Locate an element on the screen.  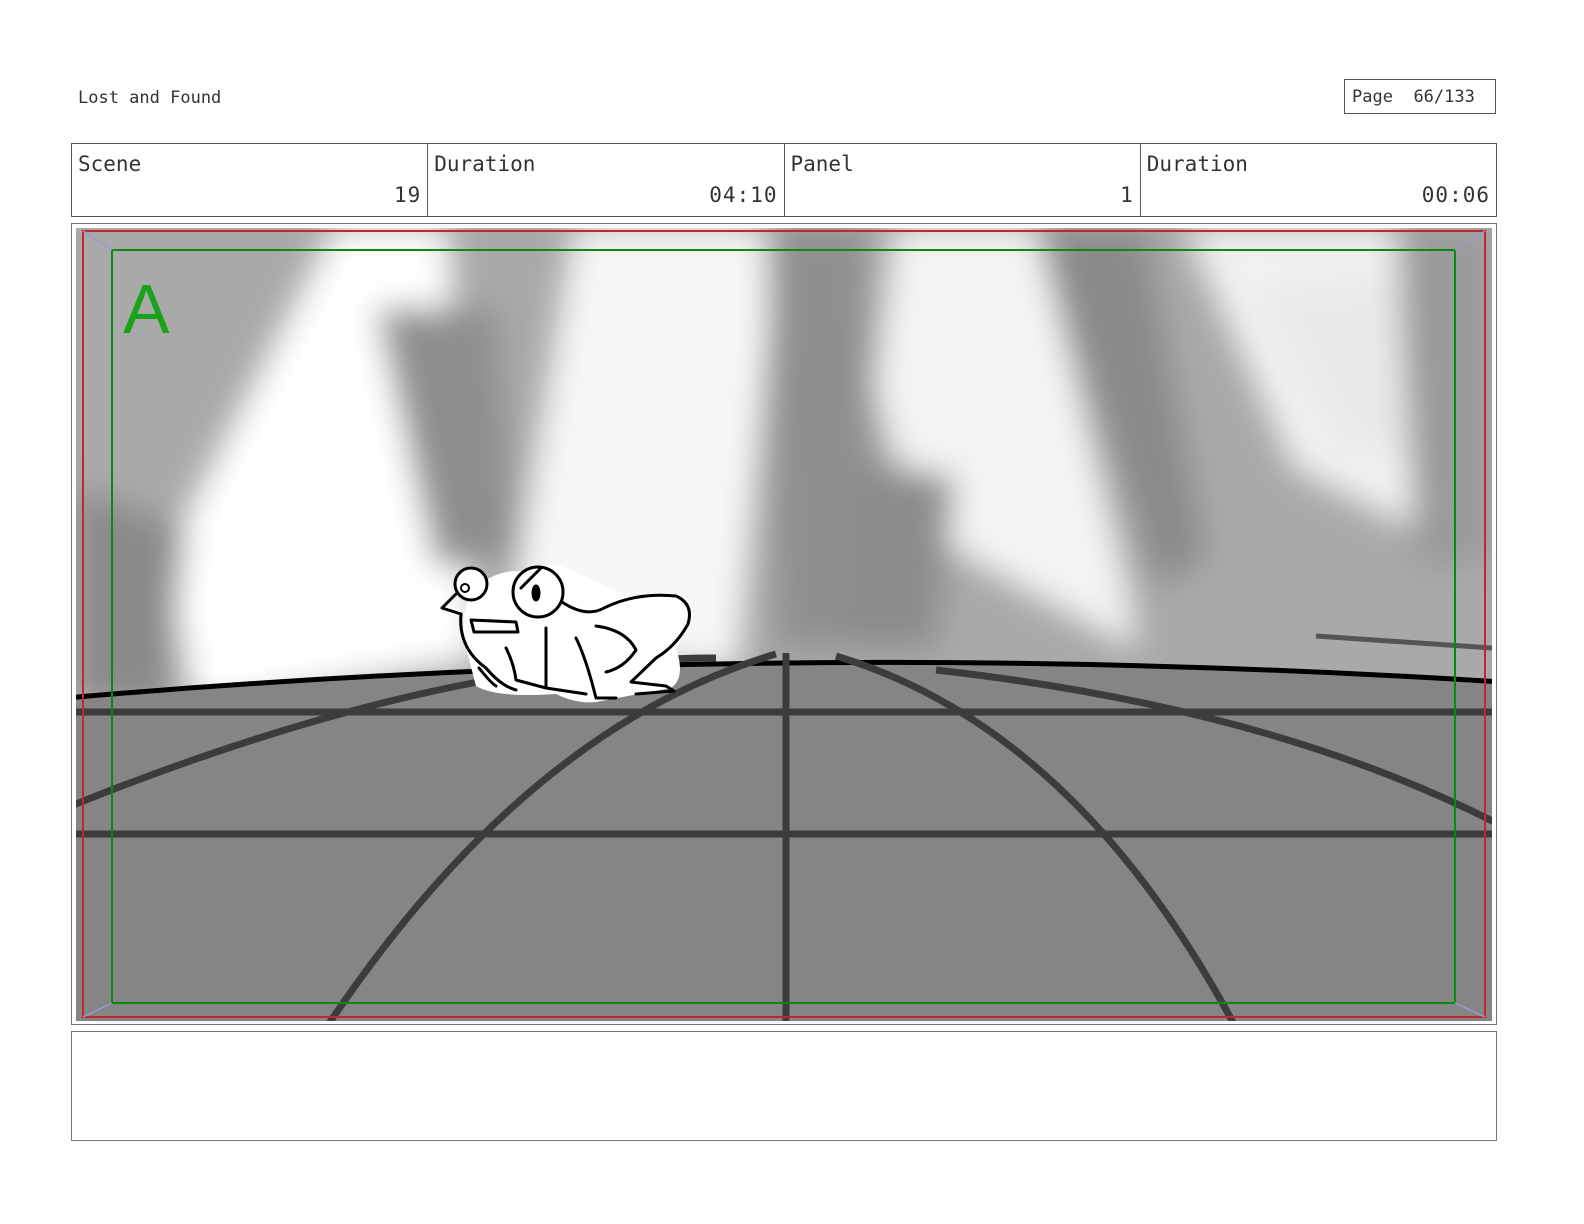
panel-value: 1 is located at coordinates (1127, 195).